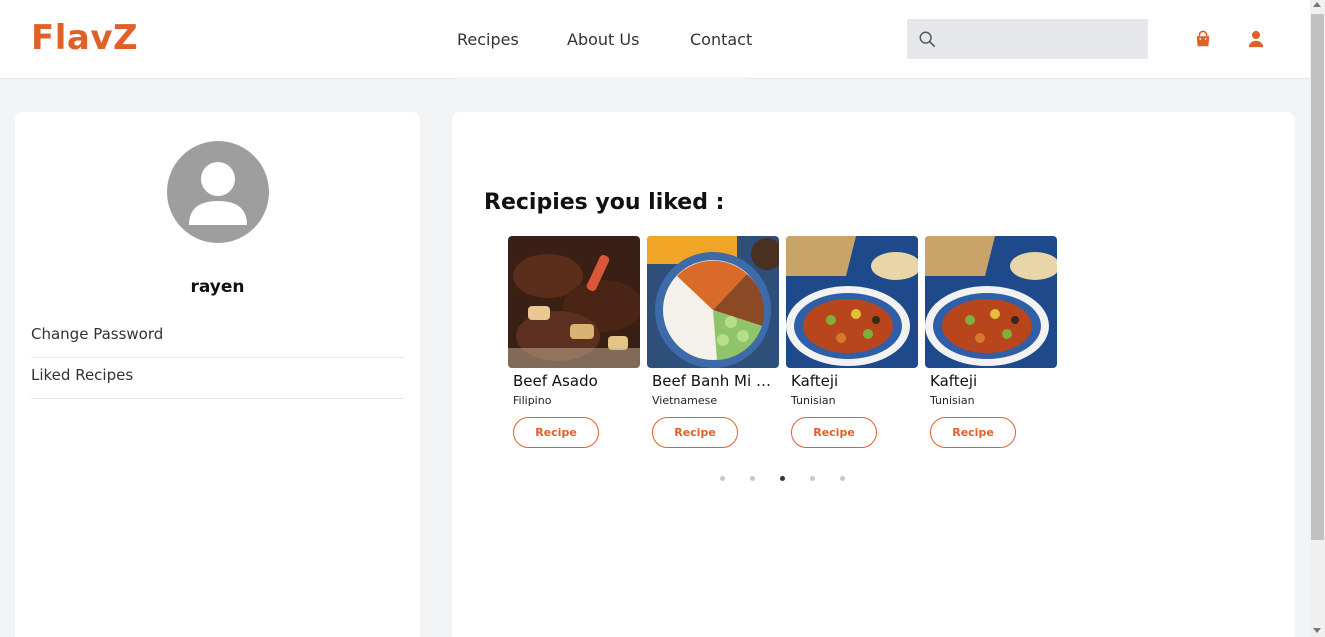  What do you see at coordinates (655, 39) in the screenshot?
I see `top-navbar: FlavZ Recipes About Us Contact` at bounding box center [655, 39].